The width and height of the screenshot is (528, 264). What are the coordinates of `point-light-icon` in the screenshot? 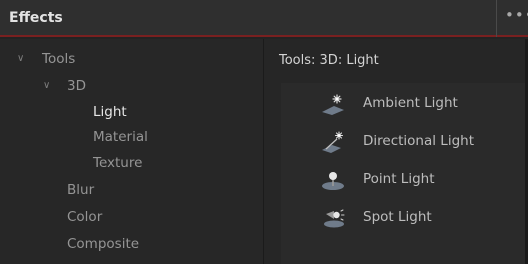 It's located at (333, 181).